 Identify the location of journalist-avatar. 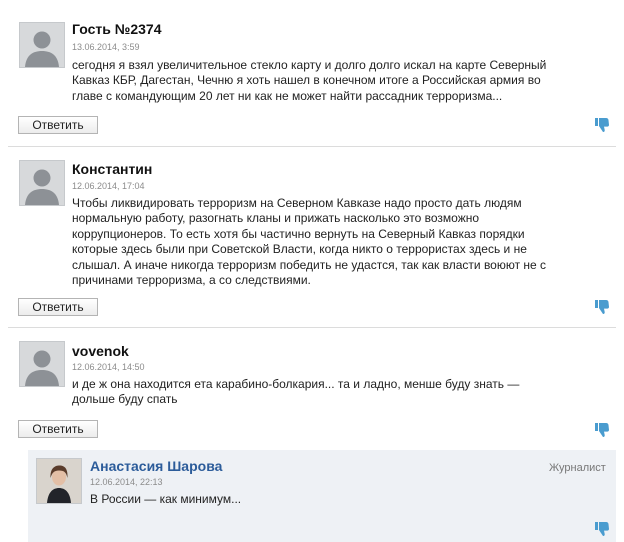
(59, 481).